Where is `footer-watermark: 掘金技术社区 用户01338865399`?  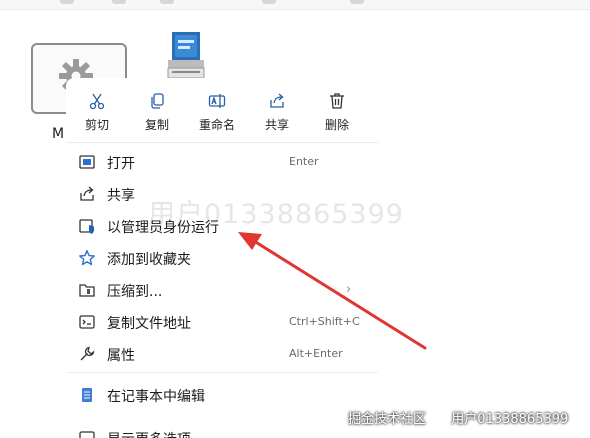
footer-watermark: 掘金技术社区 用户01338865399 is located at coordinates (458, 417).